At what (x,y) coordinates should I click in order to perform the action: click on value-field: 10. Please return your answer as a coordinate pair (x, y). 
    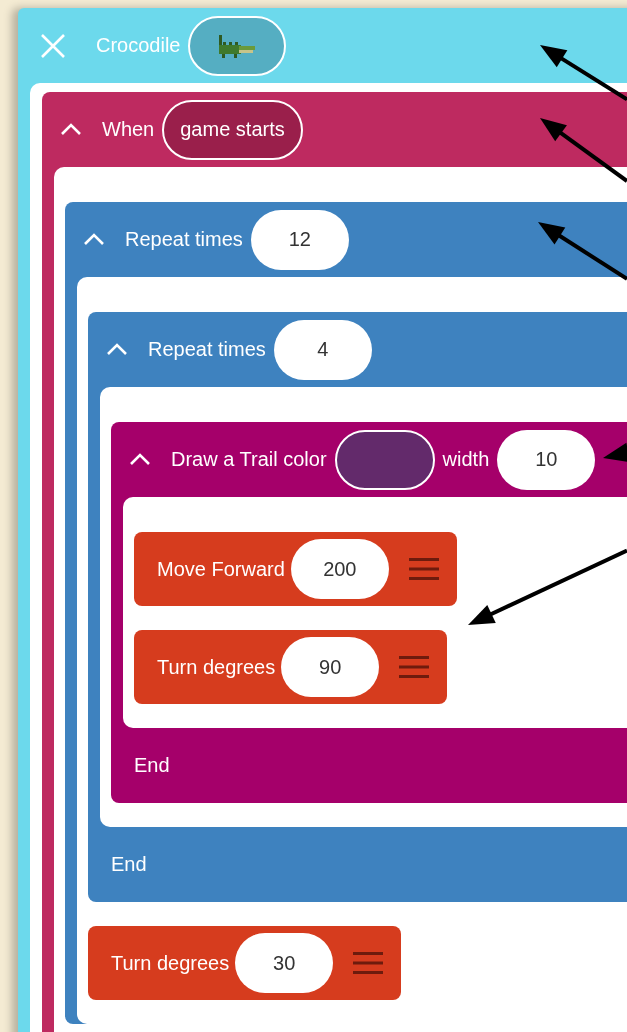
    Looking at the image, I should click on (546, 459).